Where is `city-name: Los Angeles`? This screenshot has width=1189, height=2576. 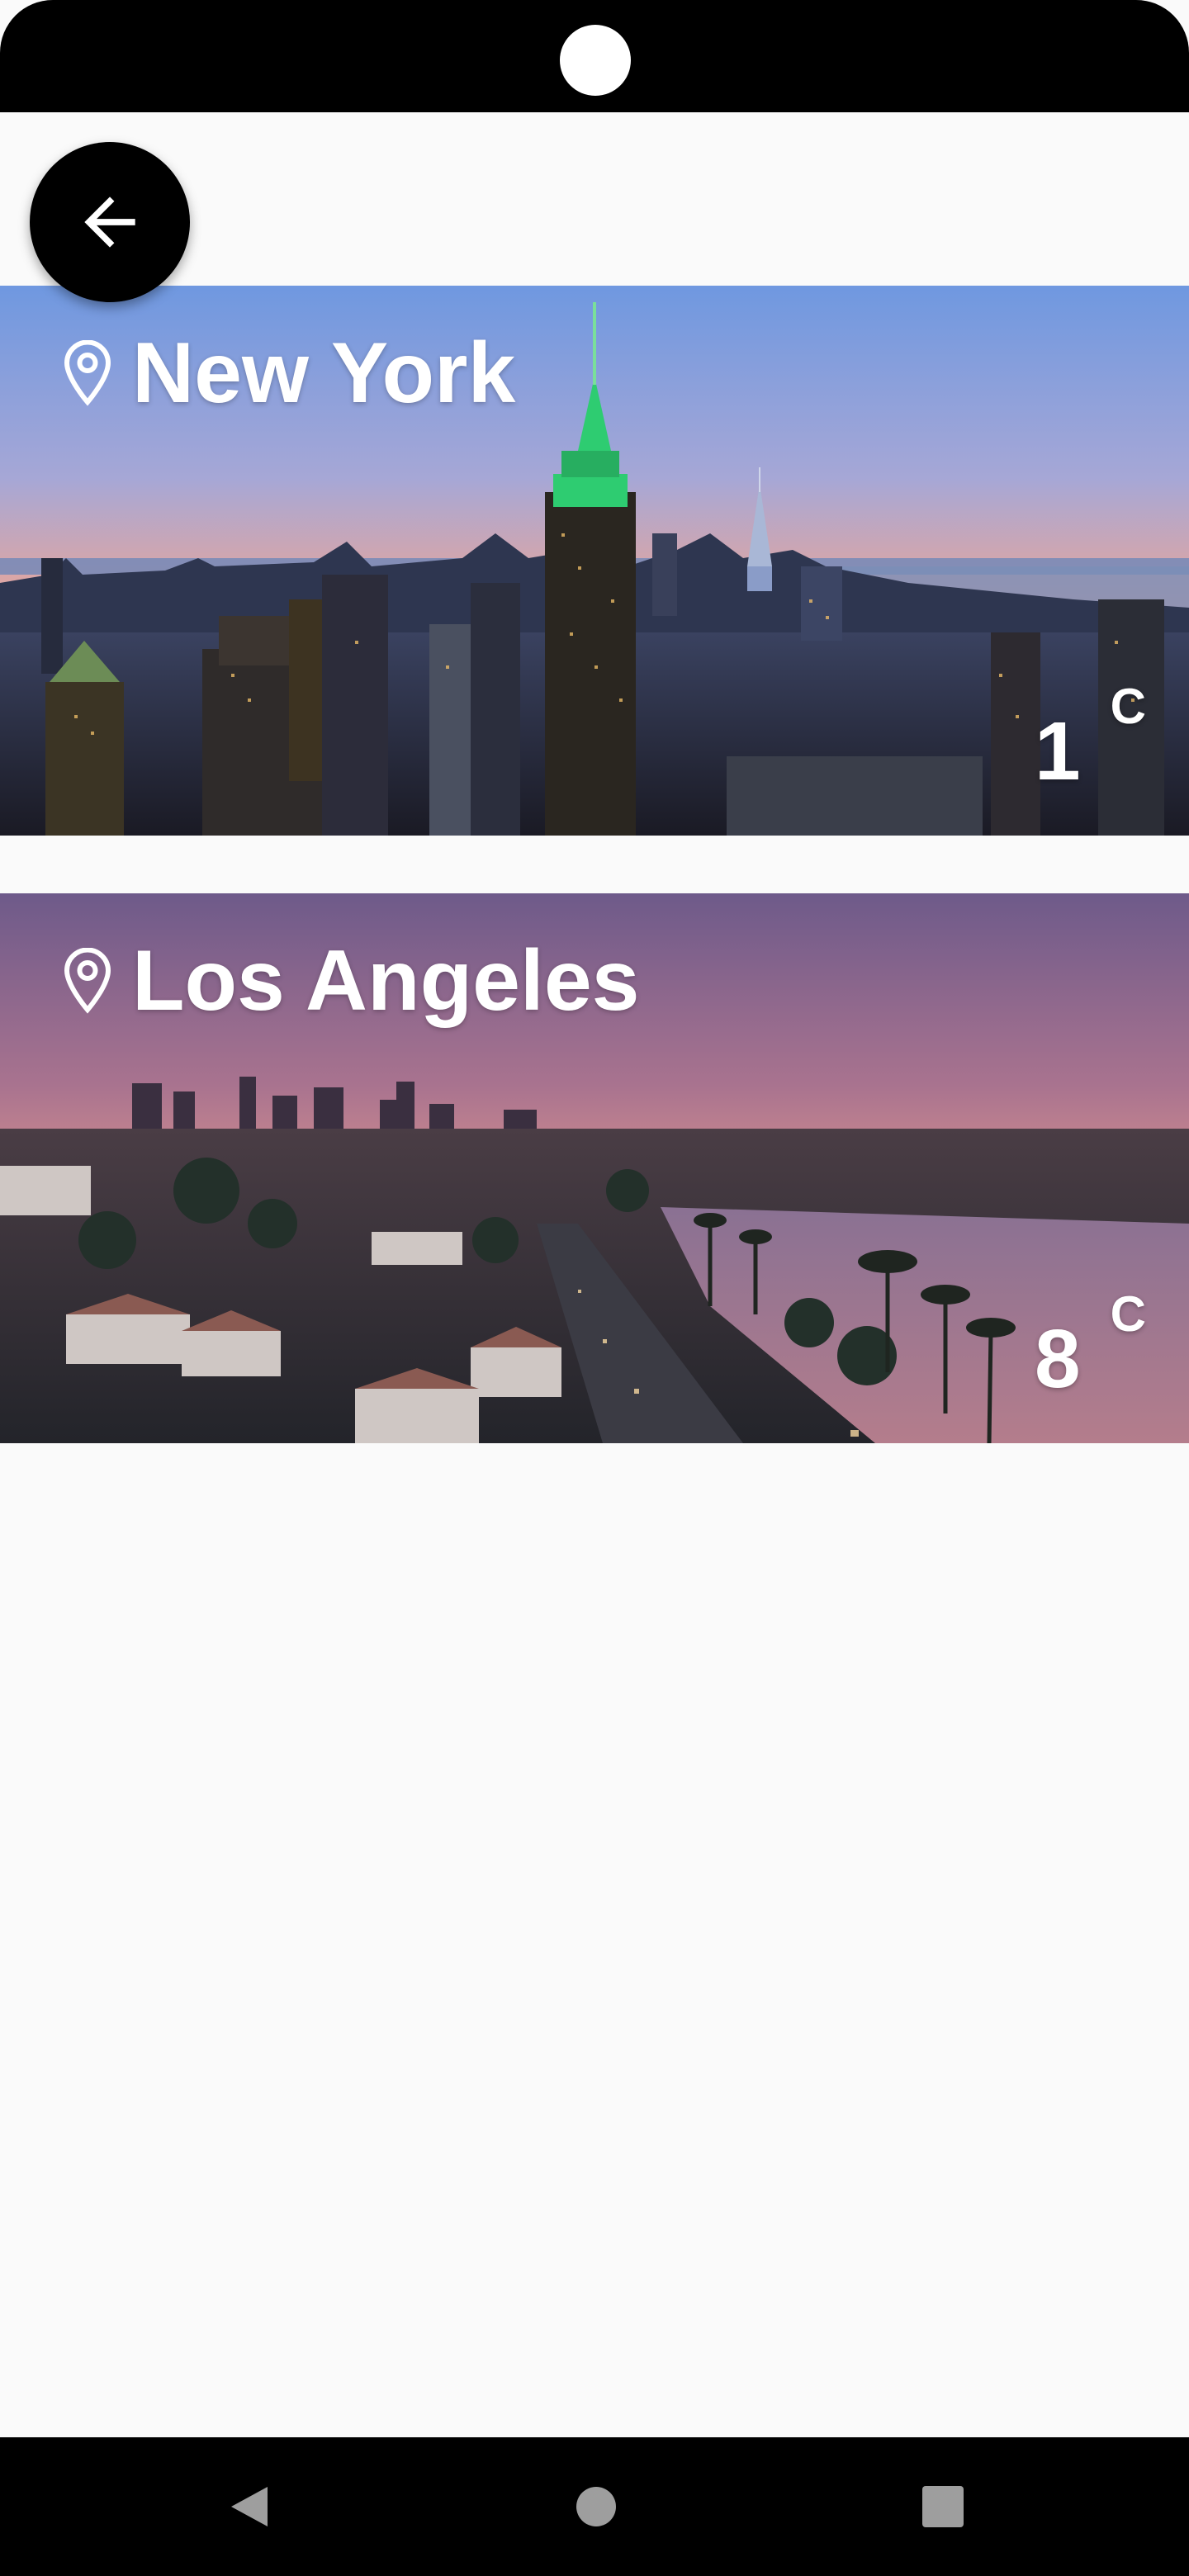 city-name: Los Angeles is located at coordinates (386, 981).